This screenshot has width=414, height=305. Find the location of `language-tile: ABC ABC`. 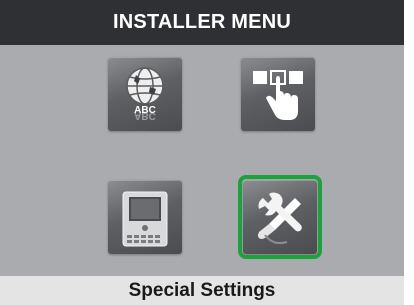

language-tile: ABC ABC is located at coordinates (145, 94).